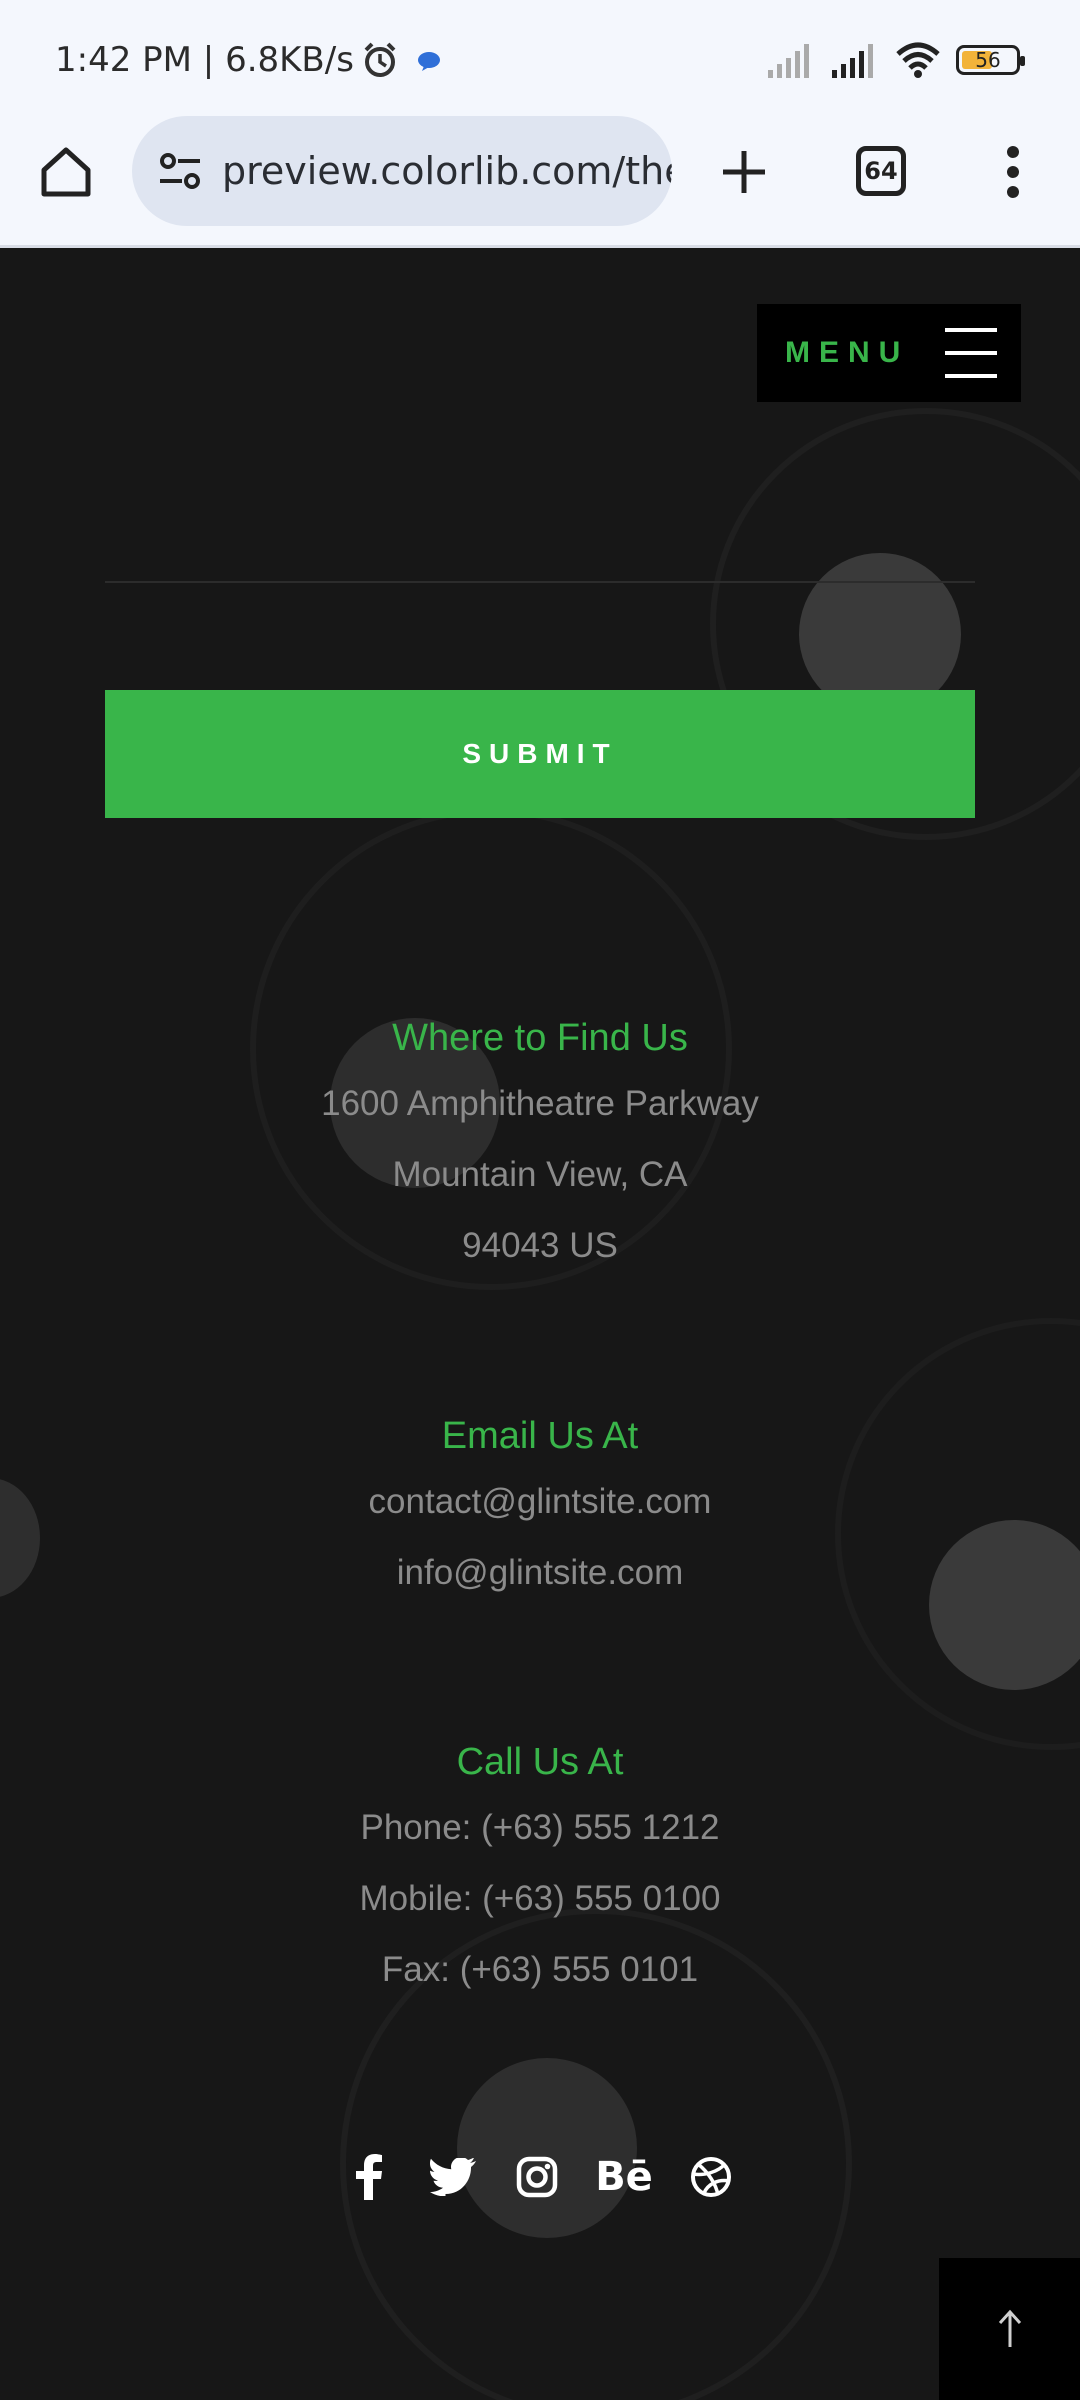  I want to click on twitter-icon, so click(453, 2177).